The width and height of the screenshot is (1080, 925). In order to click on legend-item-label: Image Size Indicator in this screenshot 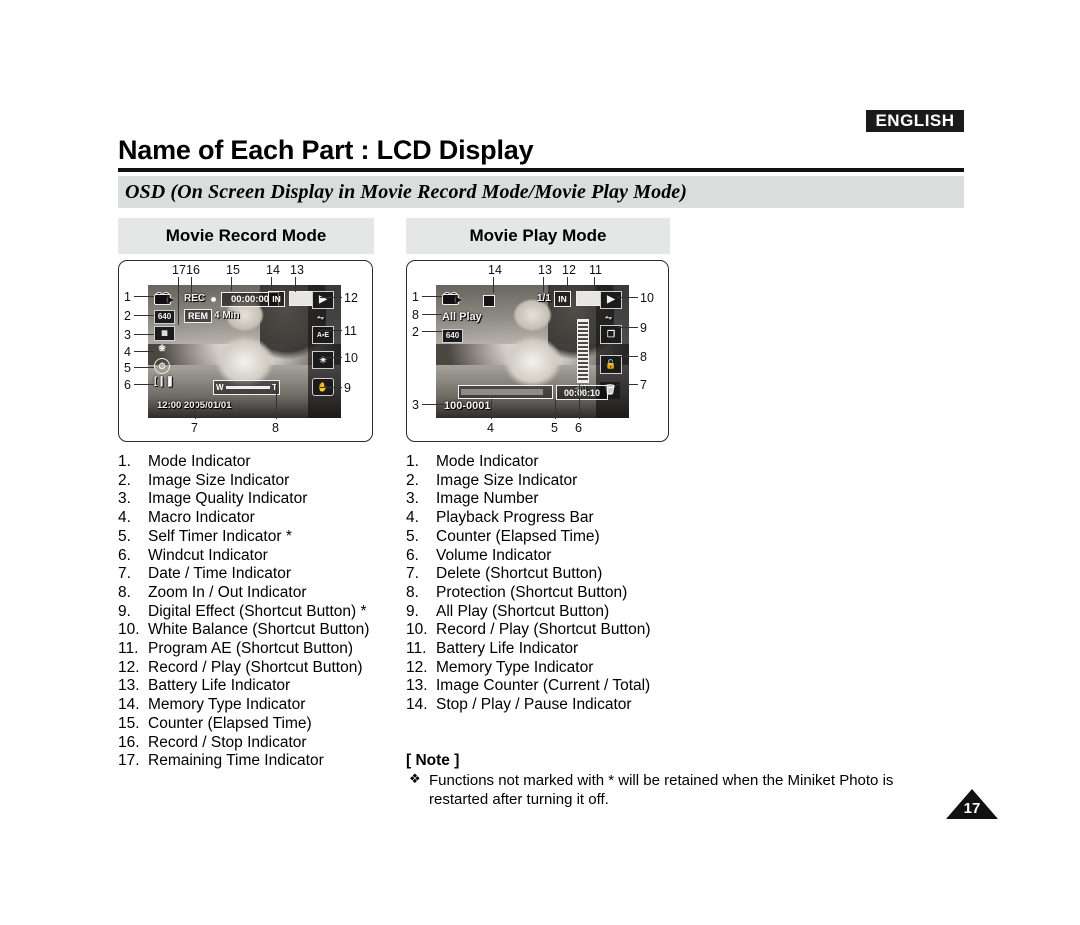, I will do `click(219, 480)`.